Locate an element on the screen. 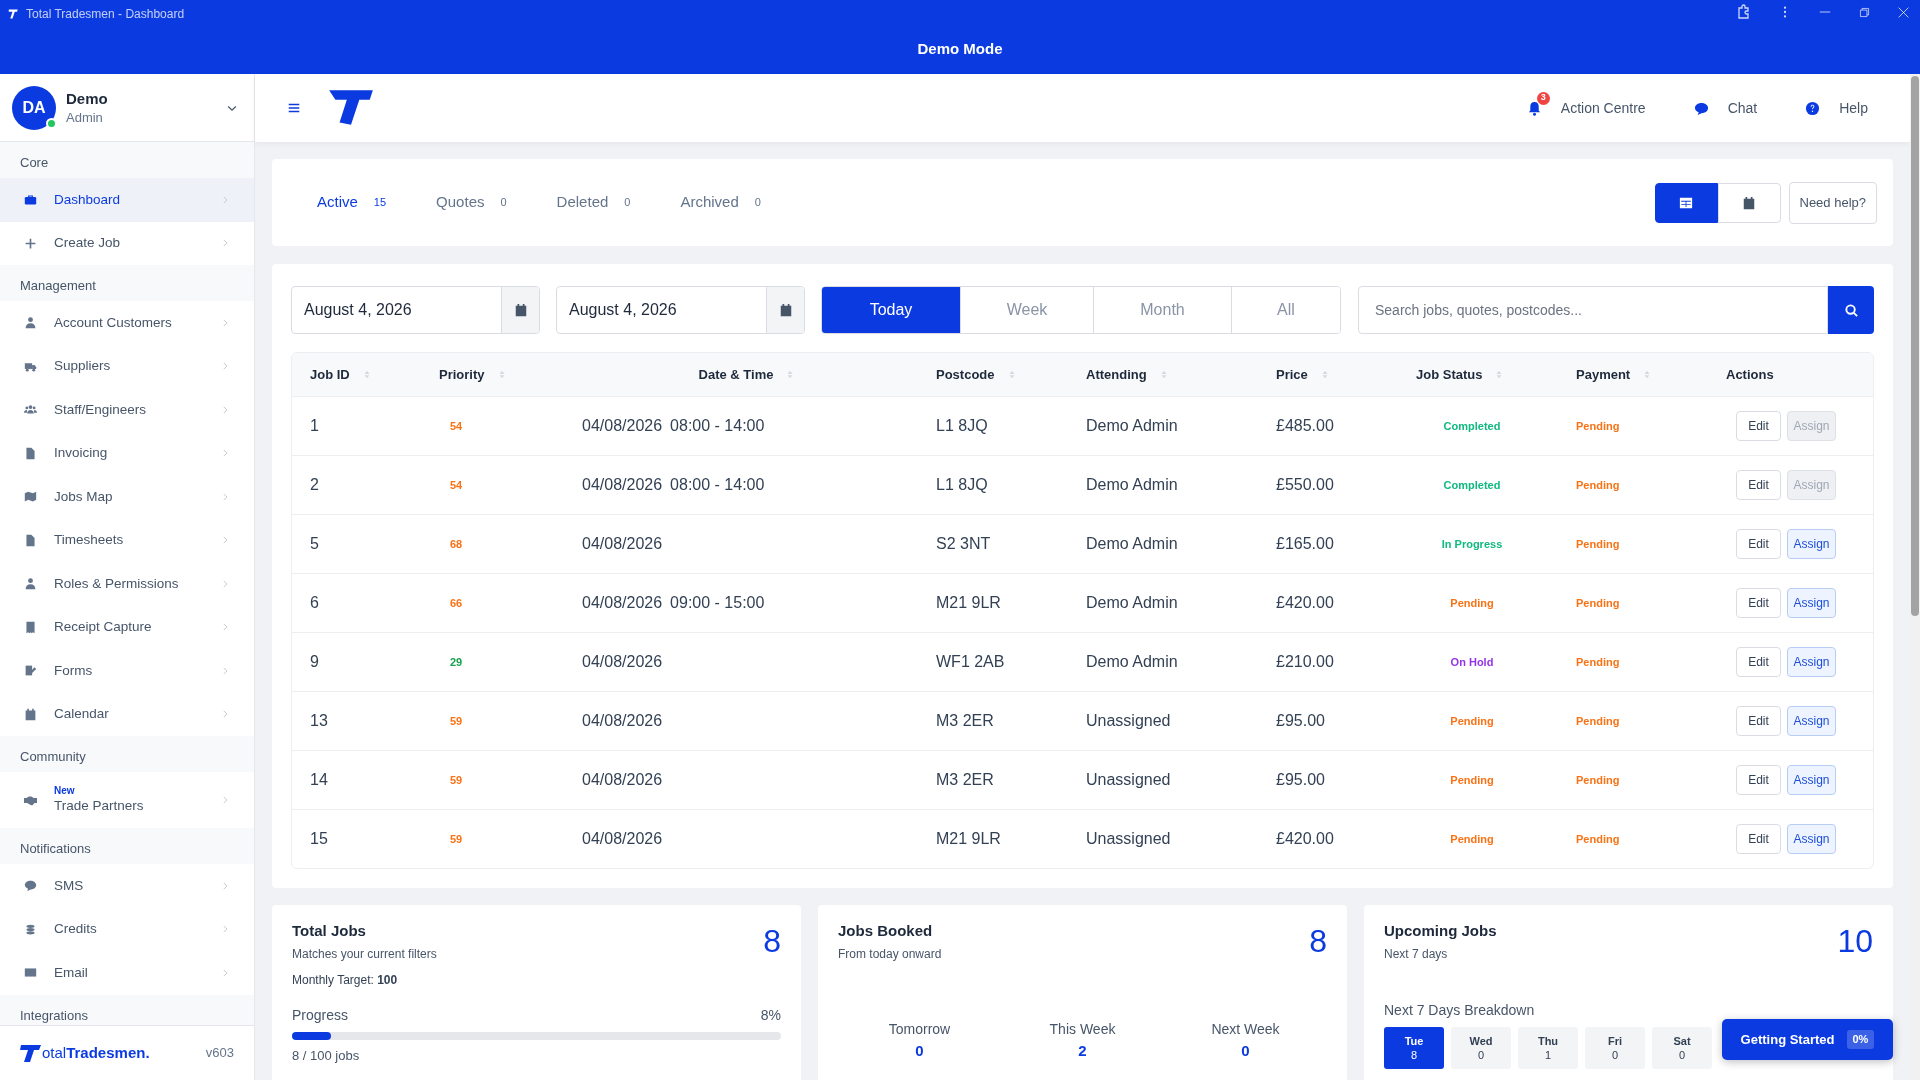 The image size is (1920, 1080). sidebar-item: Suppliers is located at coordinates (127, 366).